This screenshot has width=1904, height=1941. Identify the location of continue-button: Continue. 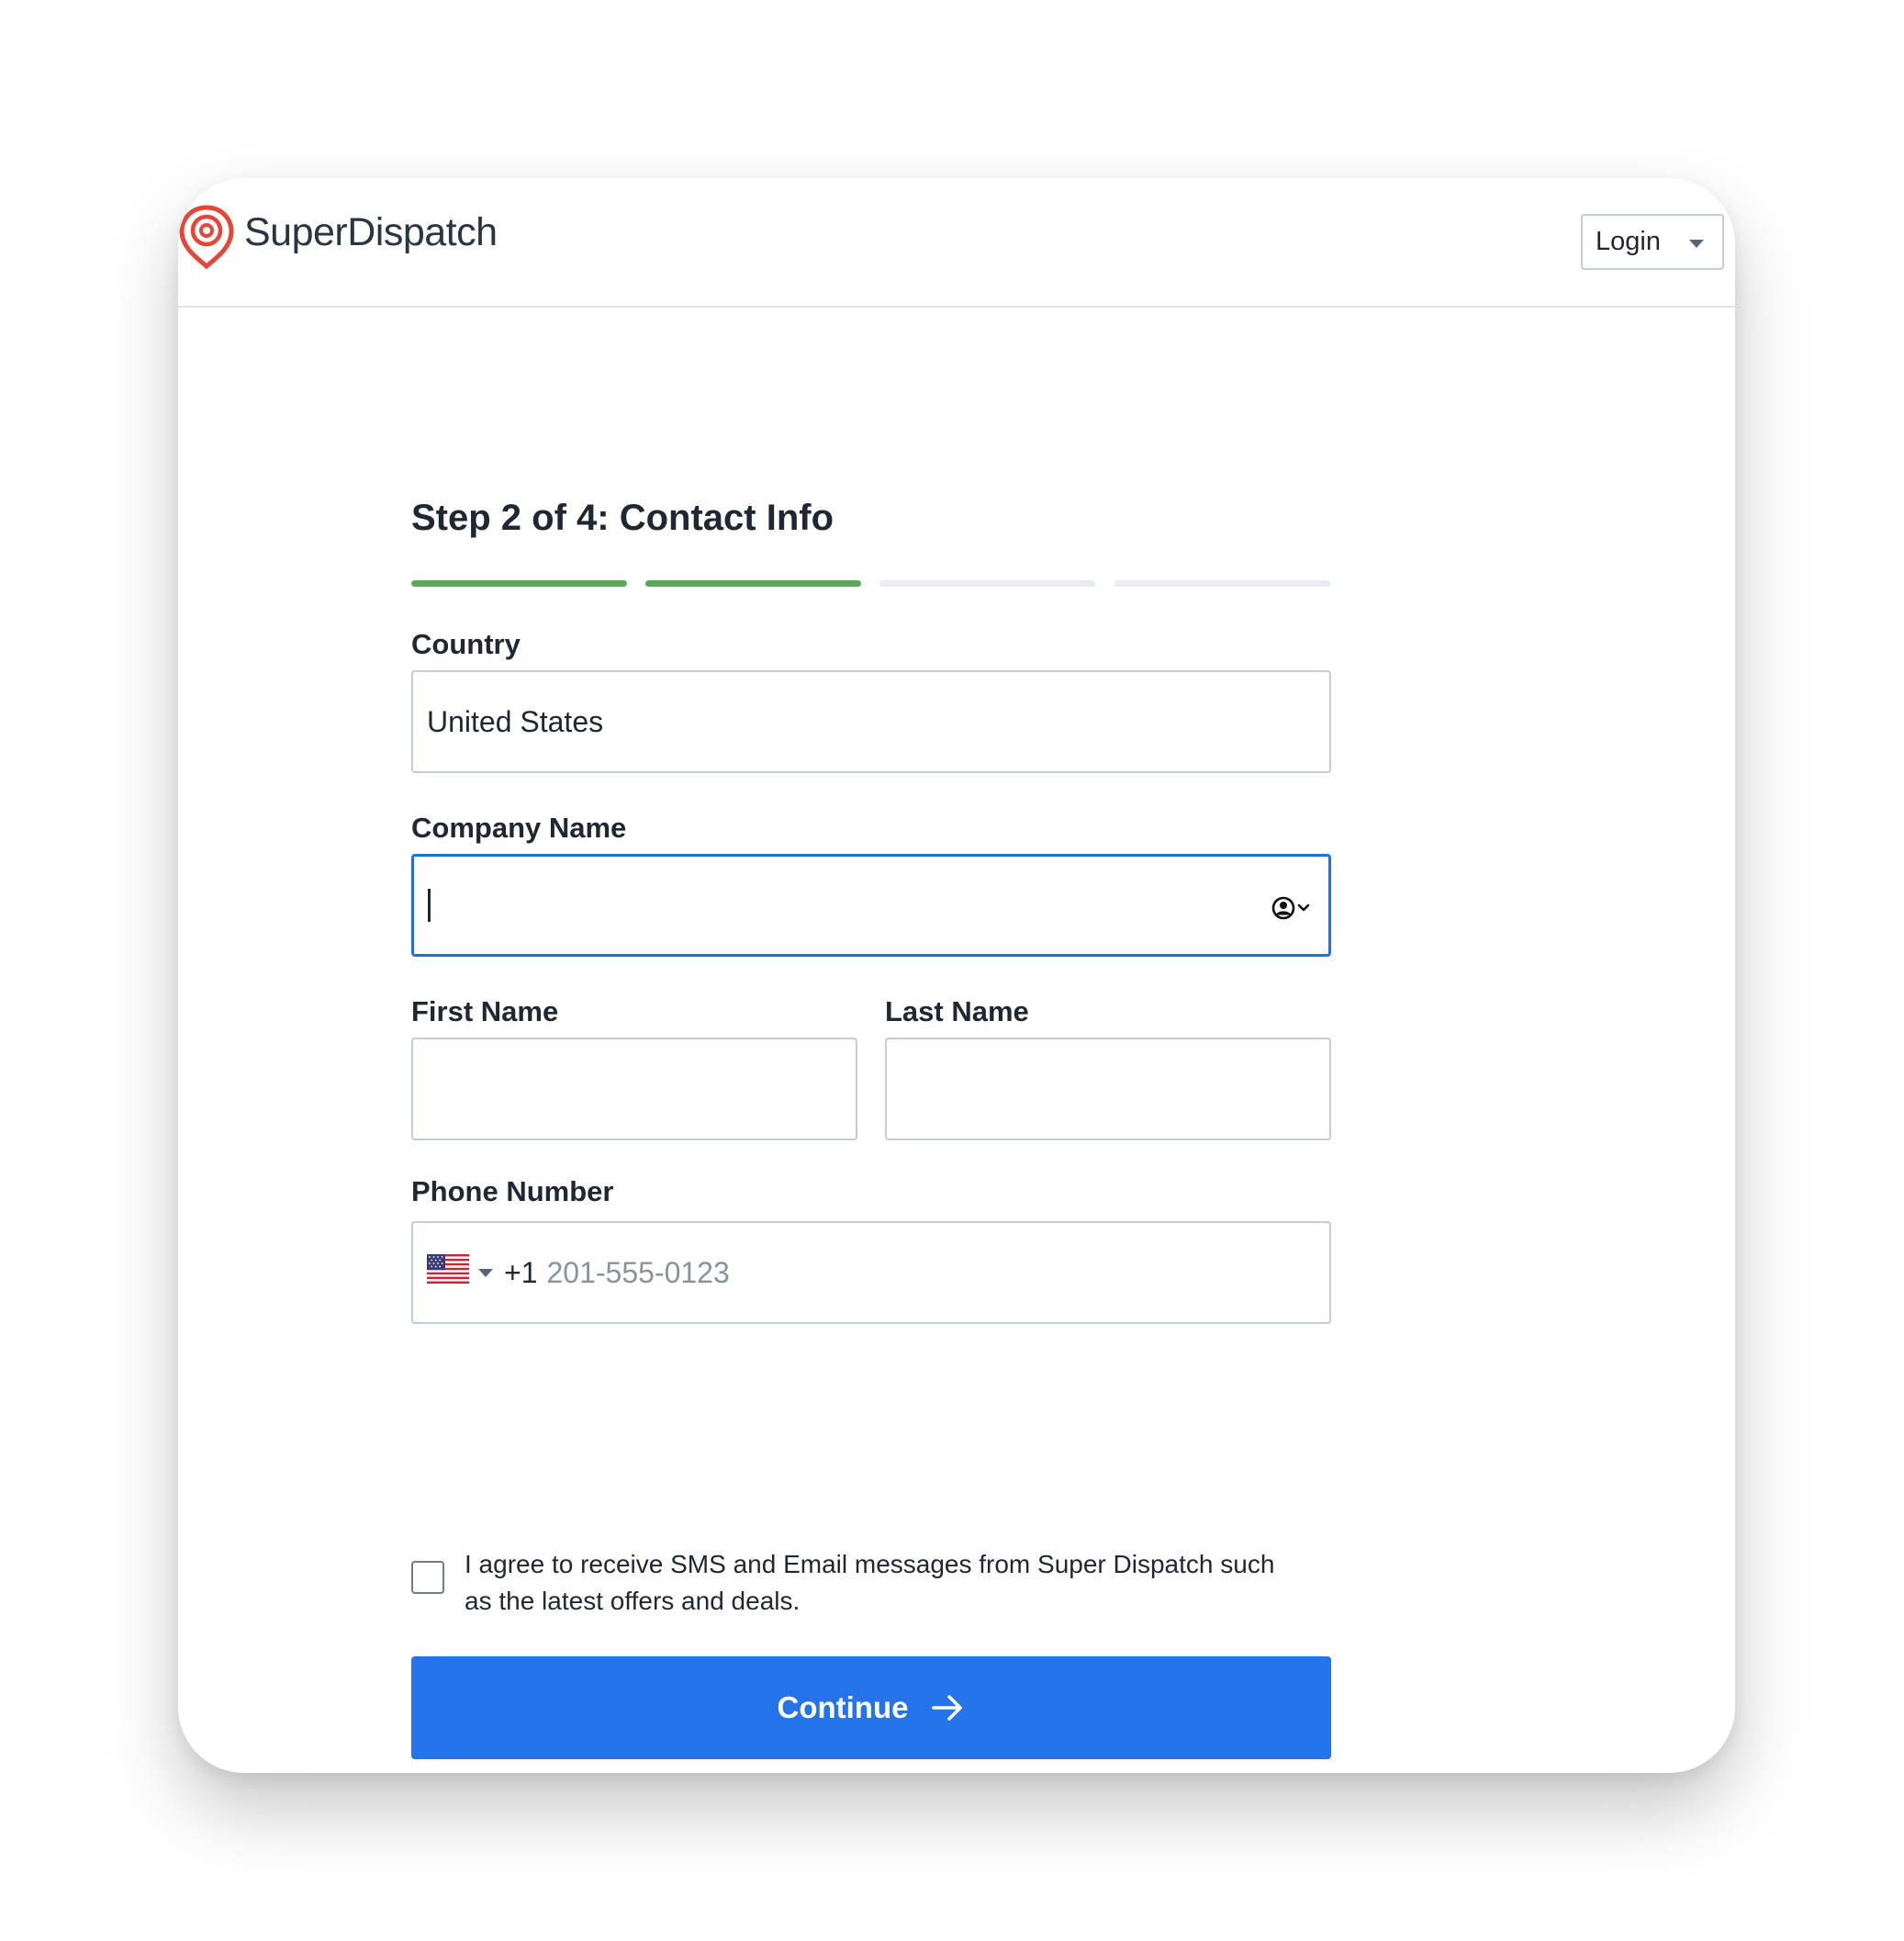
(871, 1707).